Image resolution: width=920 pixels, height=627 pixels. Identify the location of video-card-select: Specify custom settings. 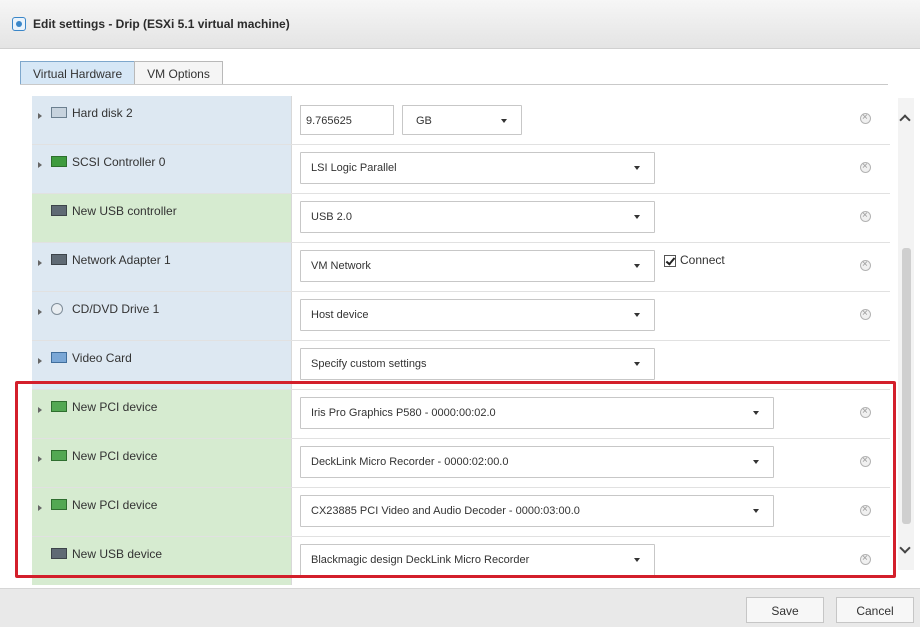
(477, 364).